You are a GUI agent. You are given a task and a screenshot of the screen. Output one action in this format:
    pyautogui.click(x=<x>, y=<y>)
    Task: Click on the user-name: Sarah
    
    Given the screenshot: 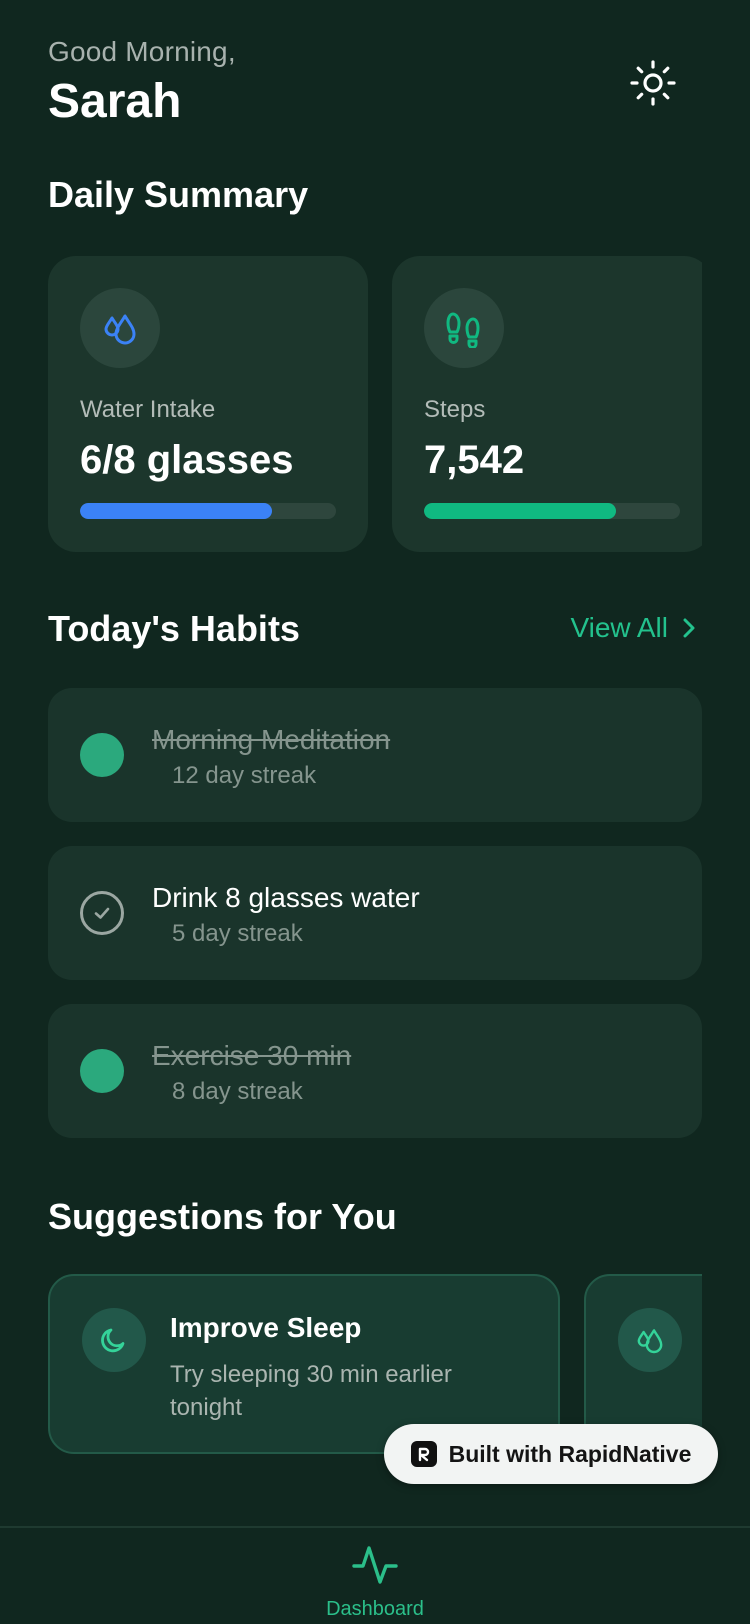 What is the action you would take?
    pyautogui.click(x=115, y=101)
    